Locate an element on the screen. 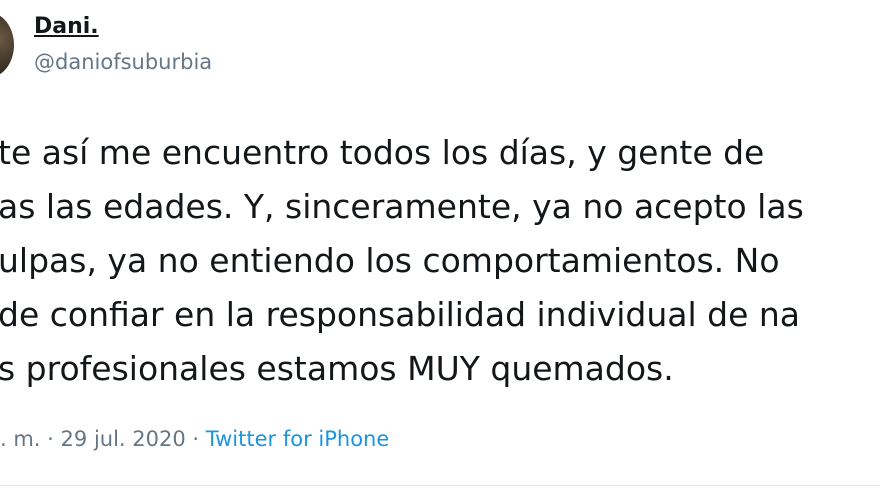 The height and width of the screenshot is (495, 880). tweet-text-line: s profesionales estamos MUY quemados. is located at coordinates (337, 368).